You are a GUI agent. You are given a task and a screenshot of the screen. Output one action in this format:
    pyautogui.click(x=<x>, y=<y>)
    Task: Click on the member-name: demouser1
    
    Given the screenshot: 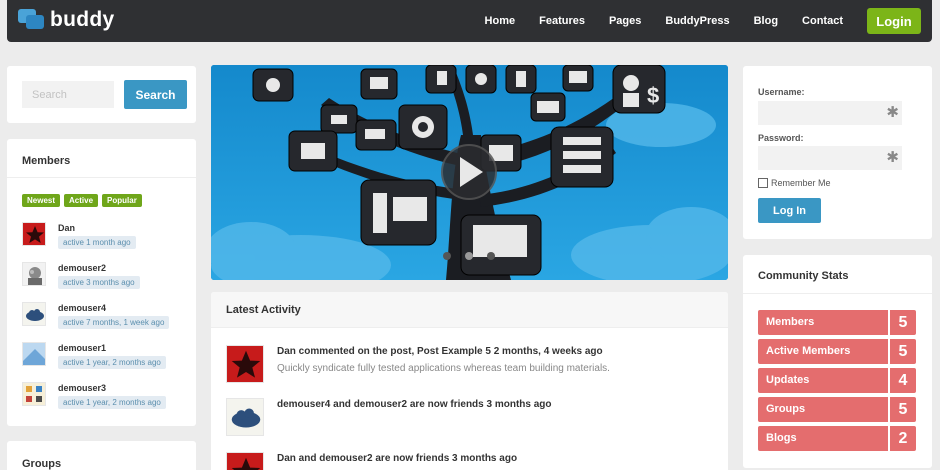 What is the action you would take?
    pyautogui.click(x=82, y=348)
    